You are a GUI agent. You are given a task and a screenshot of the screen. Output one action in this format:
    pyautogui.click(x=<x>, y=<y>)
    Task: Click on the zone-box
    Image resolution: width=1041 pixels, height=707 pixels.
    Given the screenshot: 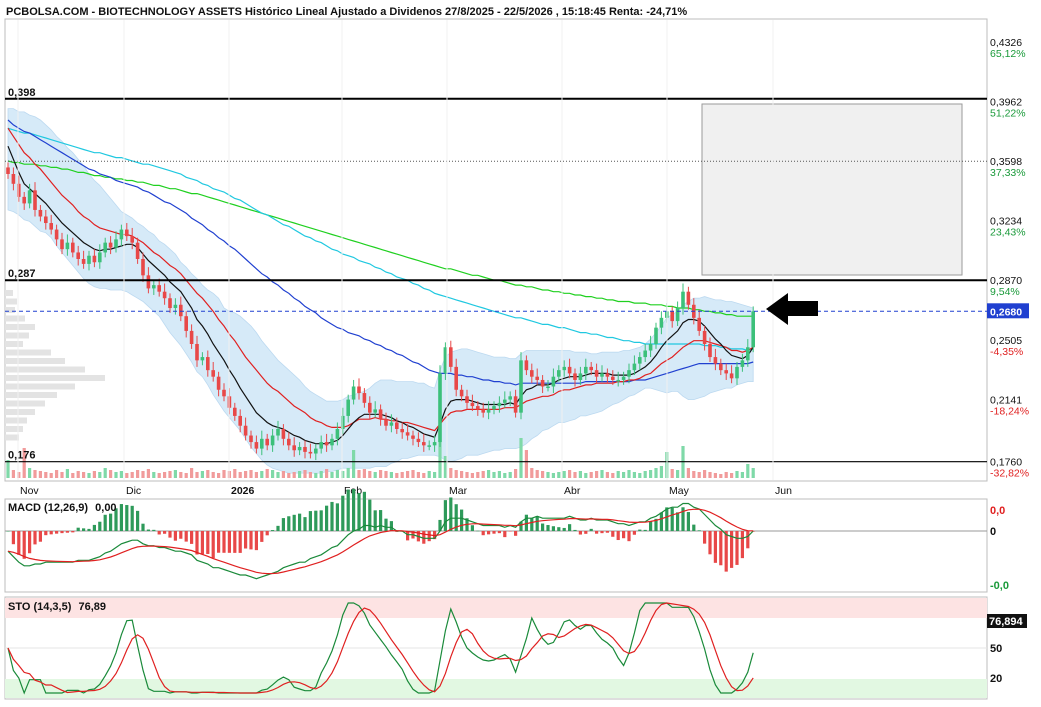 What is the action you would take?
    pyautogui.click(x=832, y=189)
    